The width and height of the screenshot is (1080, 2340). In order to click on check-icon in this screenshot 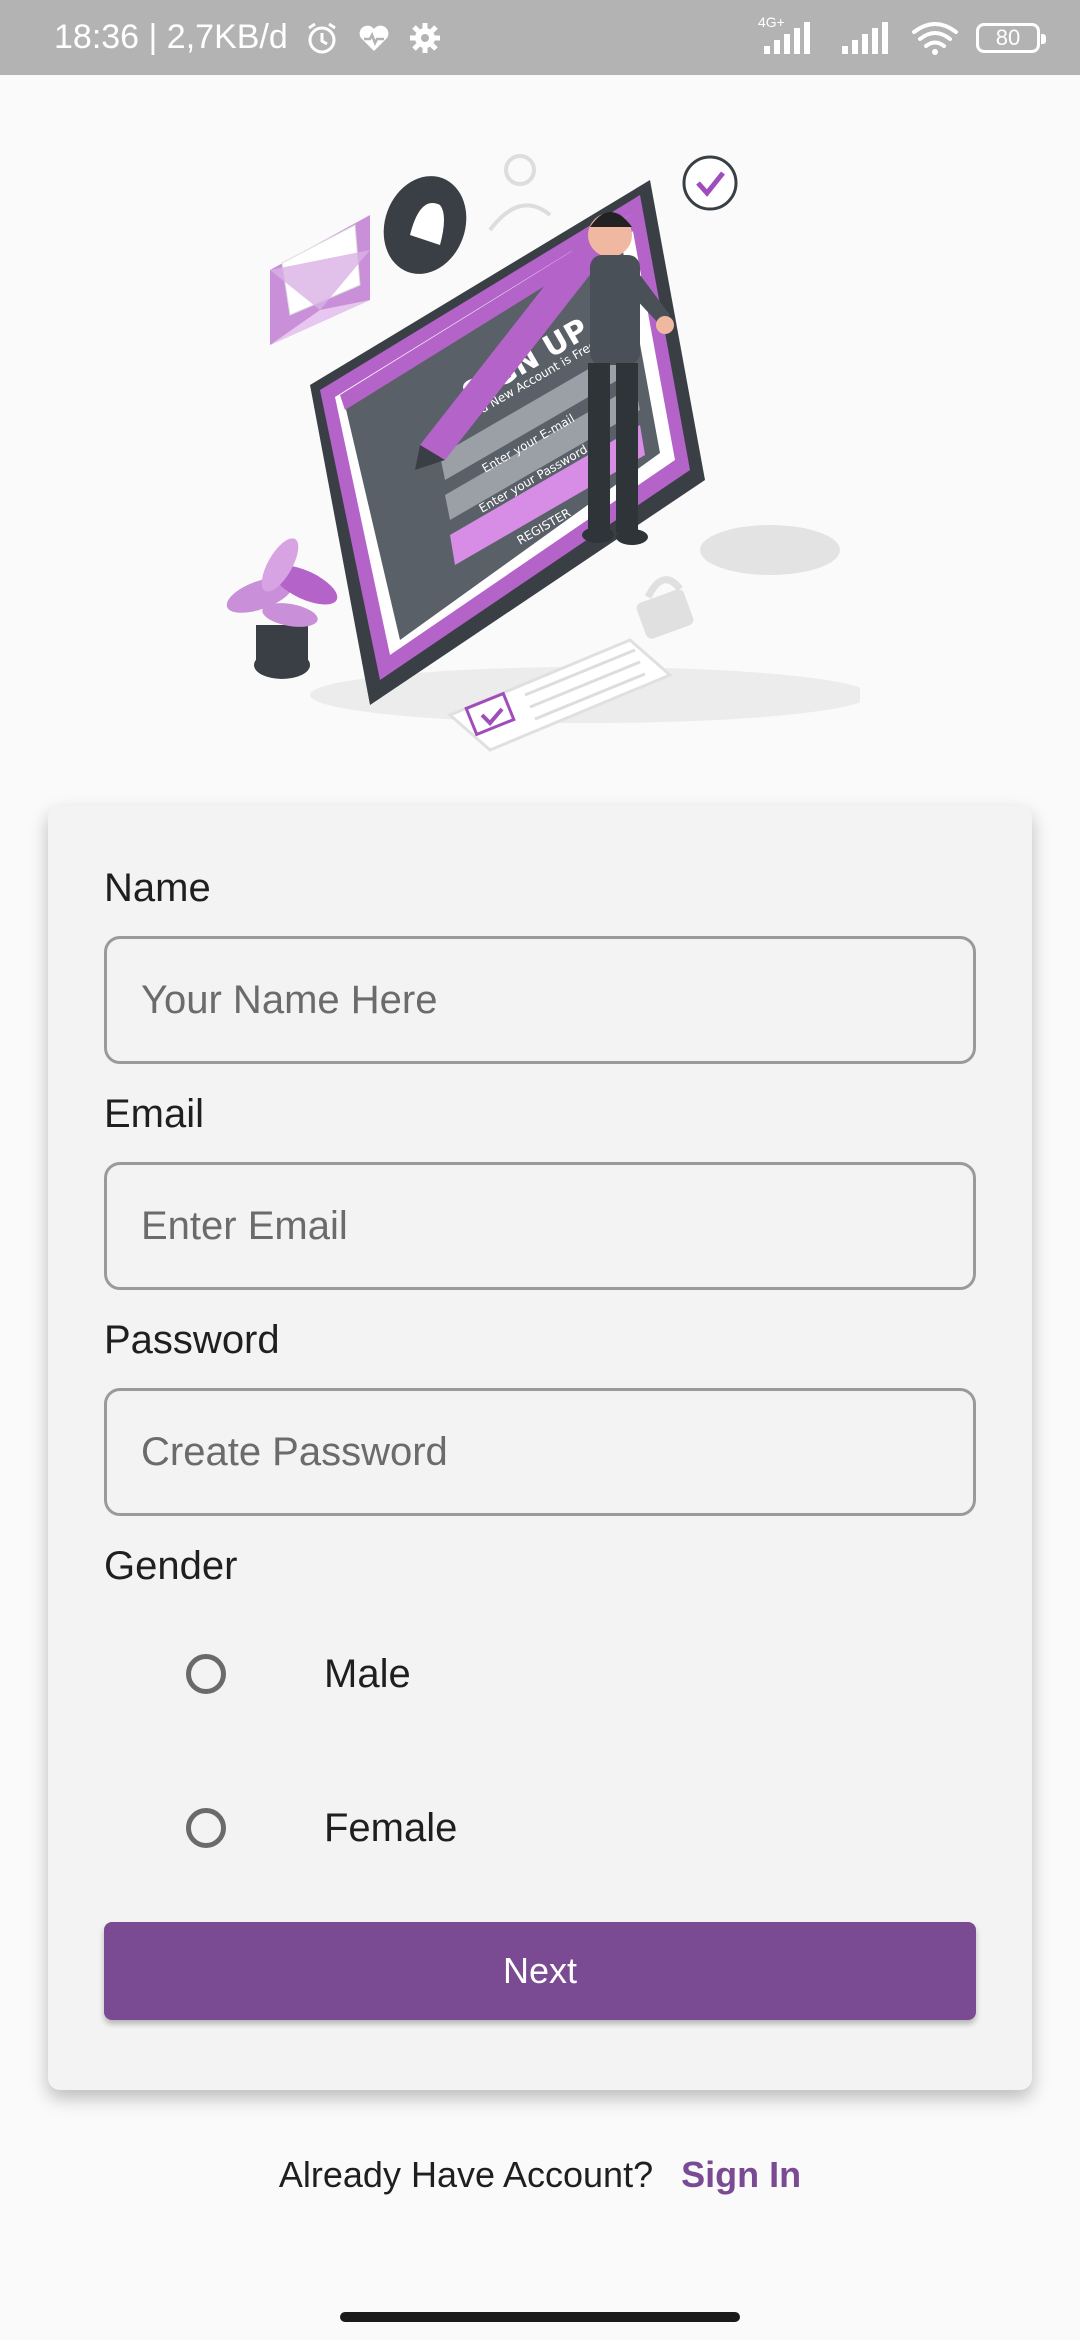, I will do `click(710, 183)`.